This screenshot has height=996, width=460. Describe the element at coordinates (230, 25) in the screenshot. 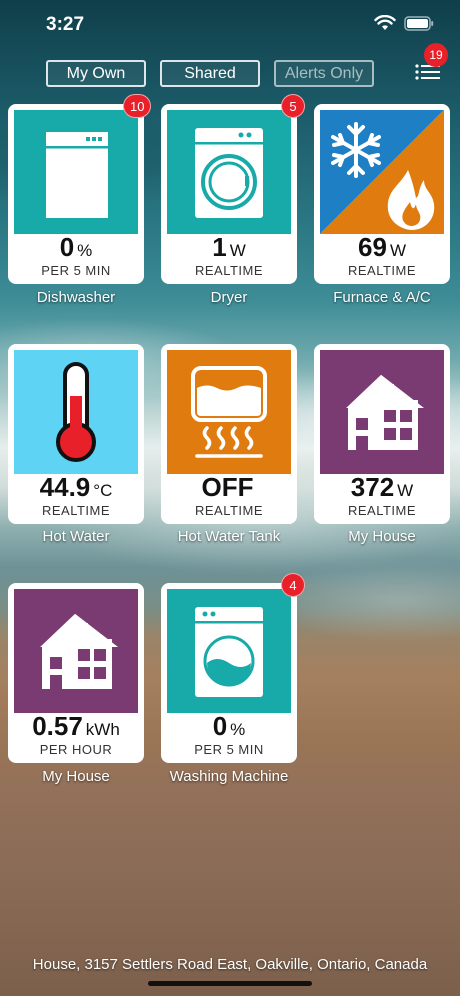

I see `status-bar: 3:27` at that location.